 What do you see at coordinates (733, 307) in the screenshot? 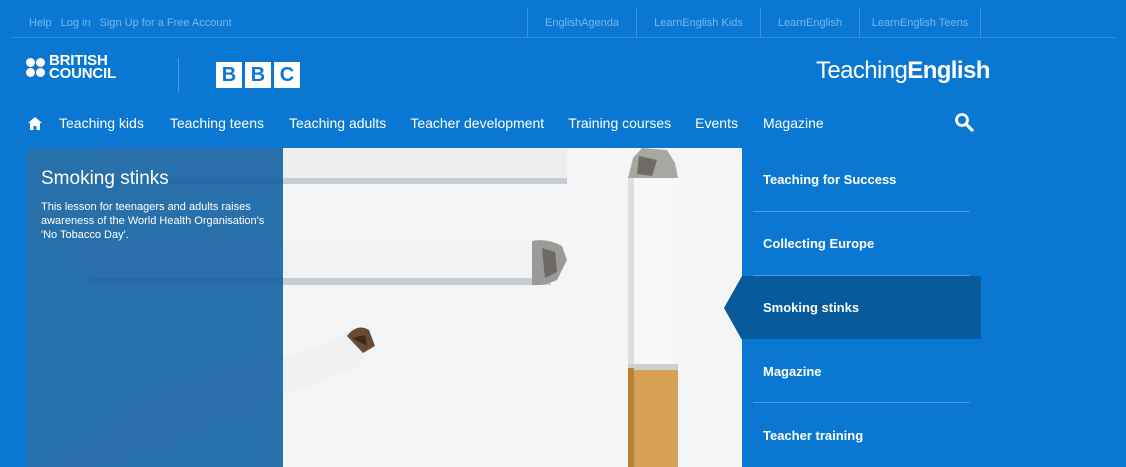
I see `active-pointer-arrow` at bounding box center [733, 307].